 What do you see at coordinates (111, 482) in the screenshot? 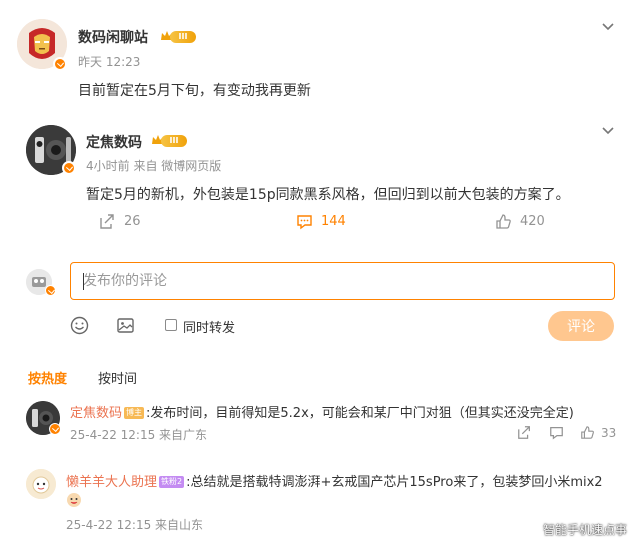
I see `comment-author-name: 懒羊羊大人助理` at bounding box center [111, 482].